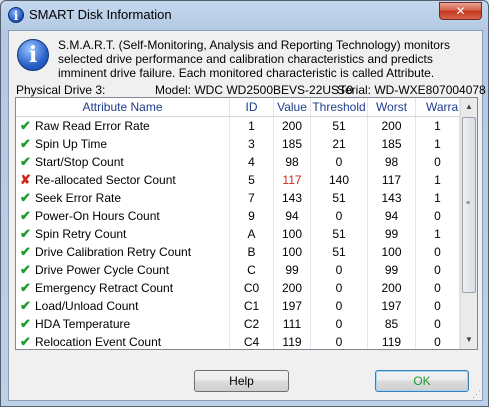 Image resolution: width=489 pixels, height=407 pixels. I want to click on window-title: SMART Disk Information, so click(100, 14).